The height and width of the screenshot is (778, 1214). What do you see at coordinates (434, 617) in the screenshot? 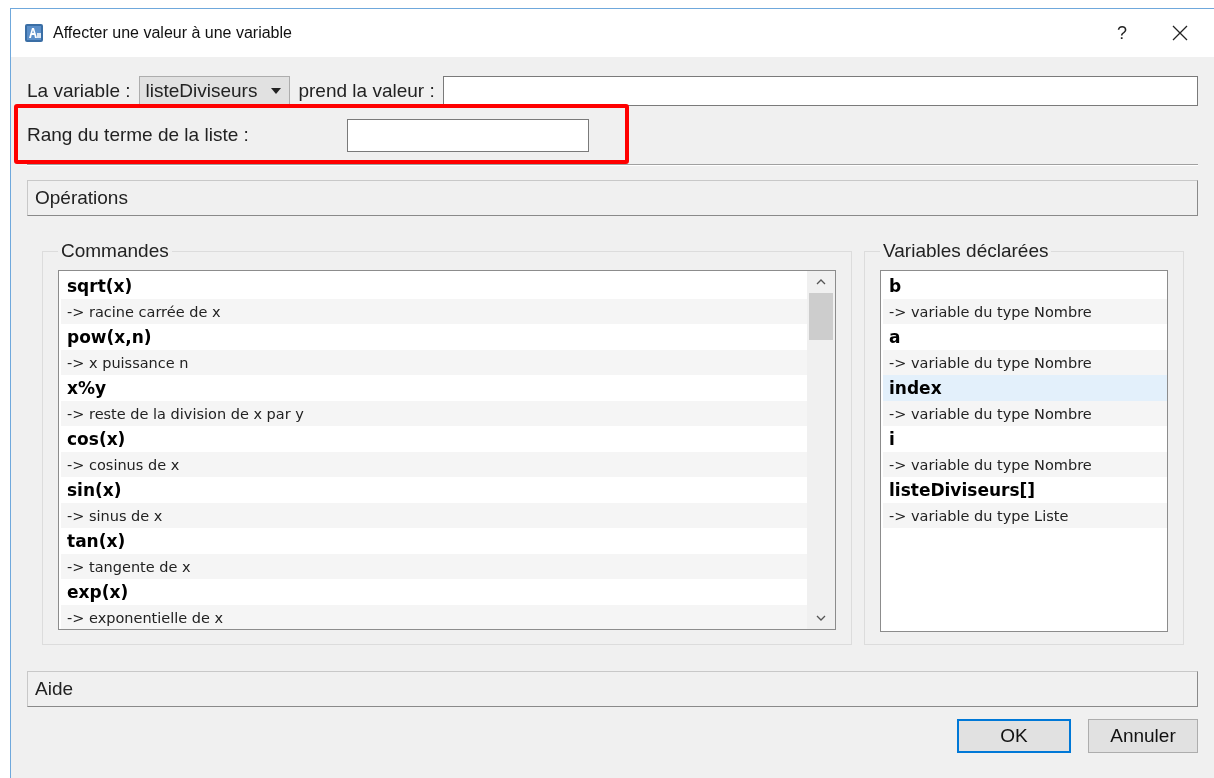
I see `item-description: -> exponentielle de x` at bounding box center [434, 617].